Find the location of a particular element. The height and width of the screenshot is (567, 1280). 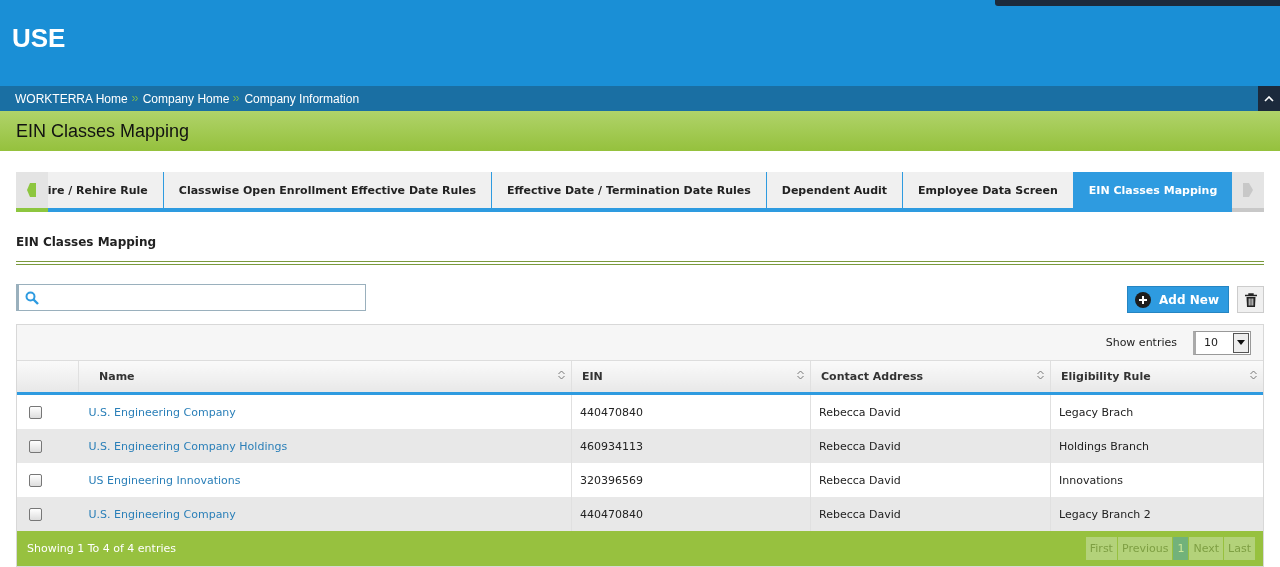

entries-summary: Showing 1 To 4 of 4 entries is located at coordinates (101, 548).